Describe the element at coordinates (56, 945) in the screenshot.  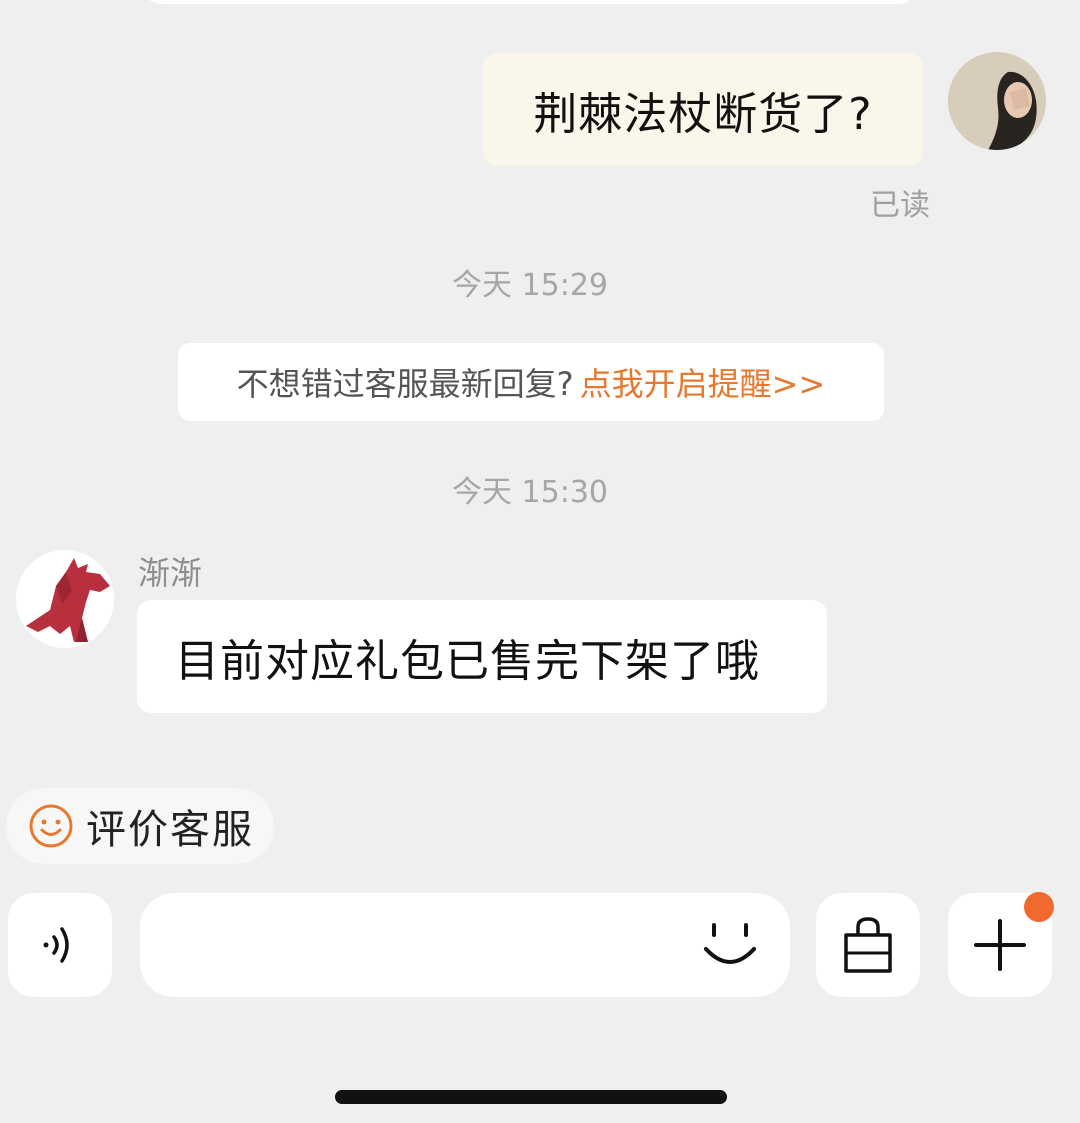
I see `voice-icon` at that location.